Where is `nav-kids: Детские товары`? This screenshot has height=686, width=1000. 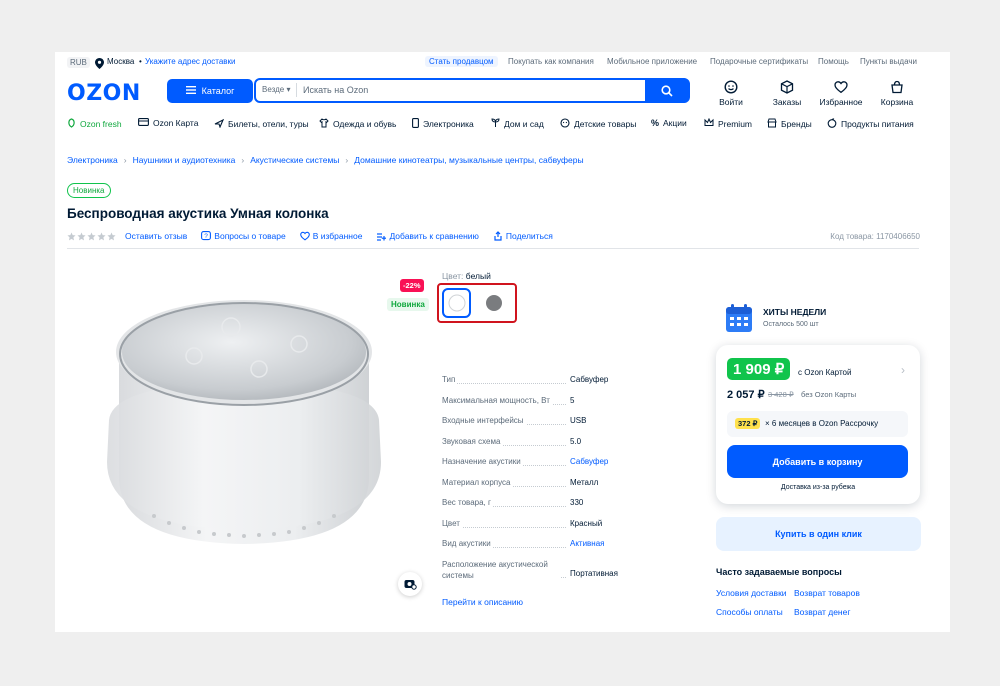
nav-kids: Детские товары is located at coordinates (598, 124).